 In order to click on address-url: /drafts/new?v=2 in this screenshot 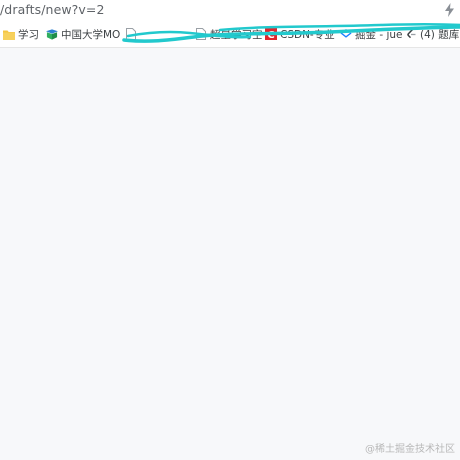, I will do `click(52, 9)`.